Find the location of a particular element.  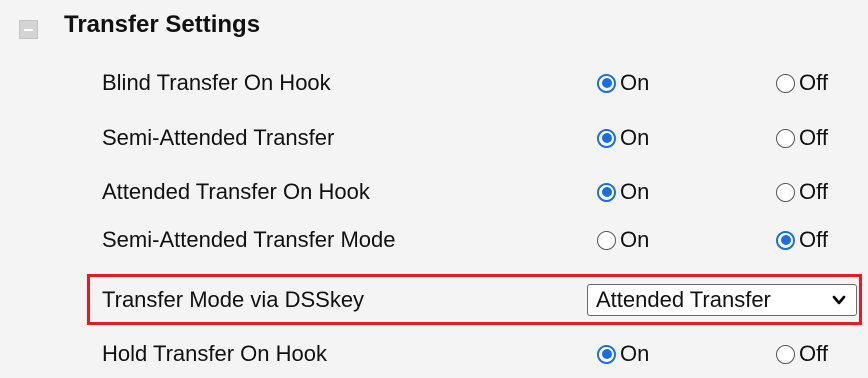

setting-label: Attended Transfer On Hook is located at coordinates (236, 191).